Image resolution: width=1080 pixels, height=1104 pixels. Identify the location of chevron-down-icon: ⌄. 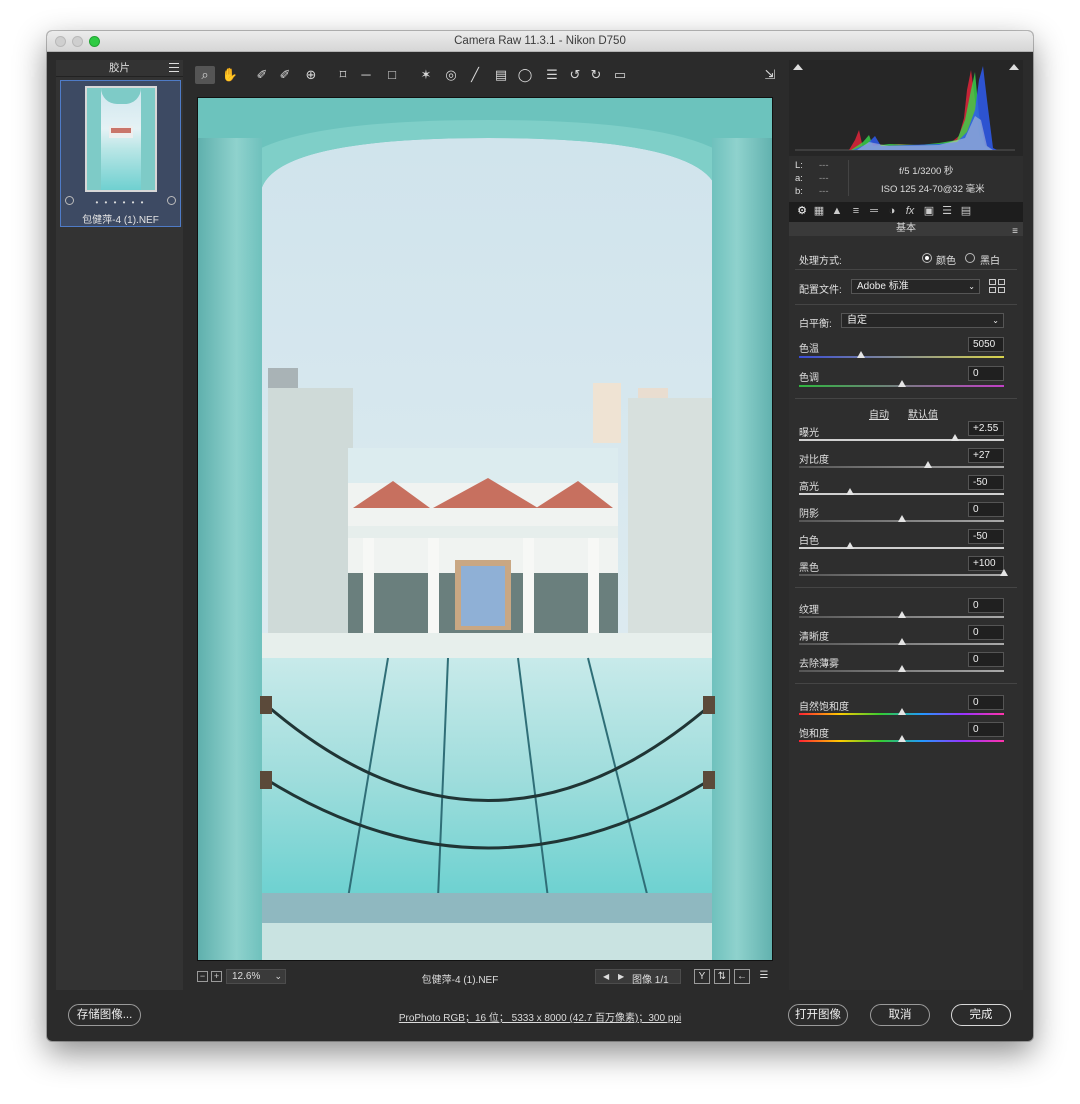
(995, 320).